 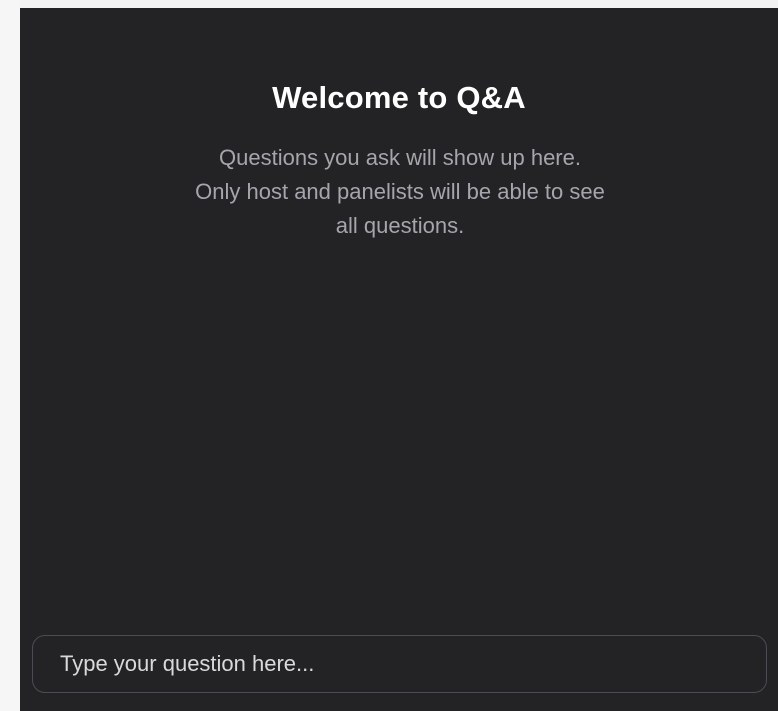 I want to click on page-background, so click(x=10, y=355).